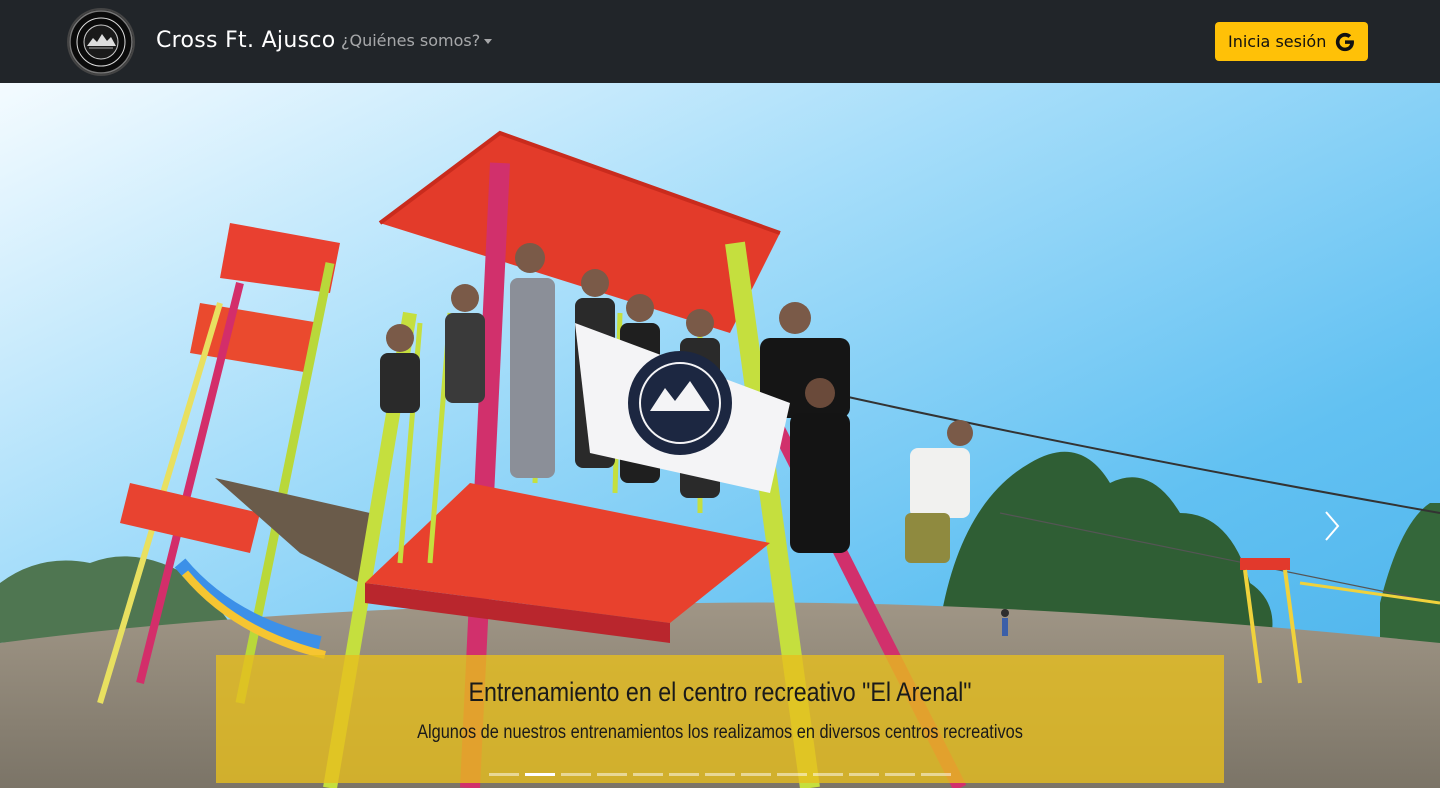  What do you see at coordinates (1344, 42) in the screenshot?
I see `google-icon` at bounding box center [1344, 42].